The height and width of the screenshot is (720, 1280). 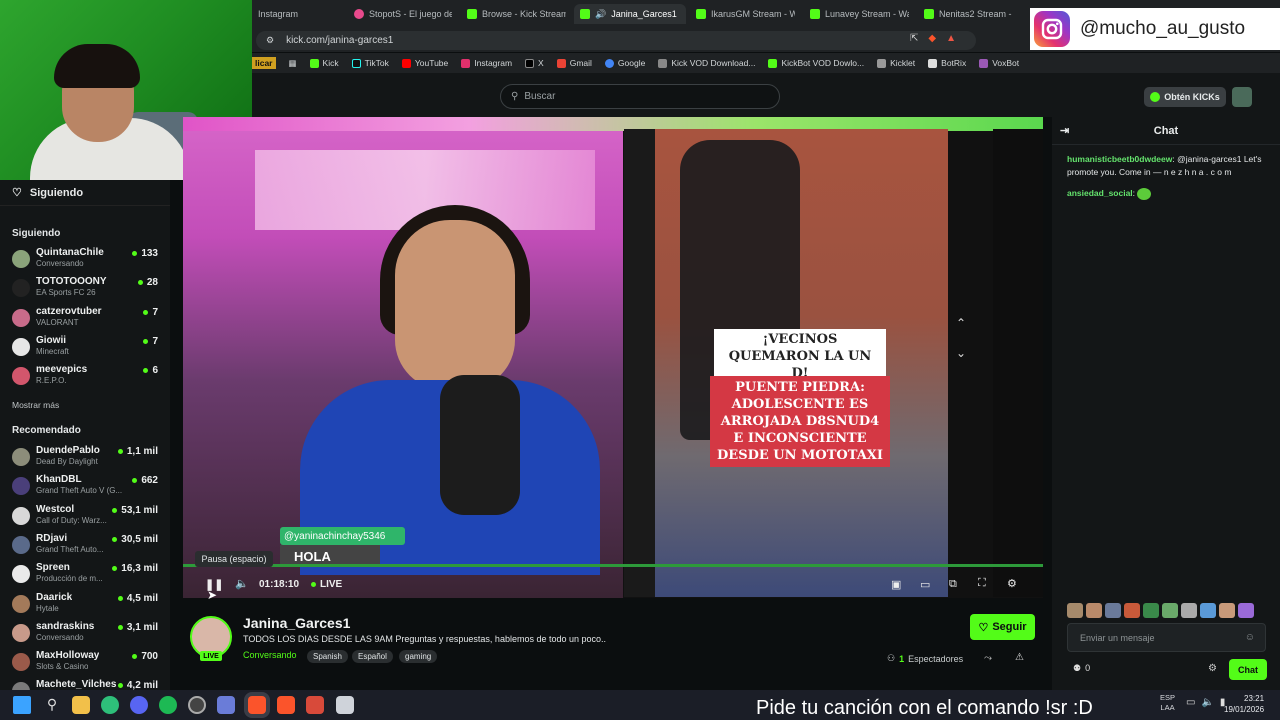 I want to click on sidebar-channel-item: Westcol Call of Duty: Warz... 53,1 mil, so click(x=87, y=517).